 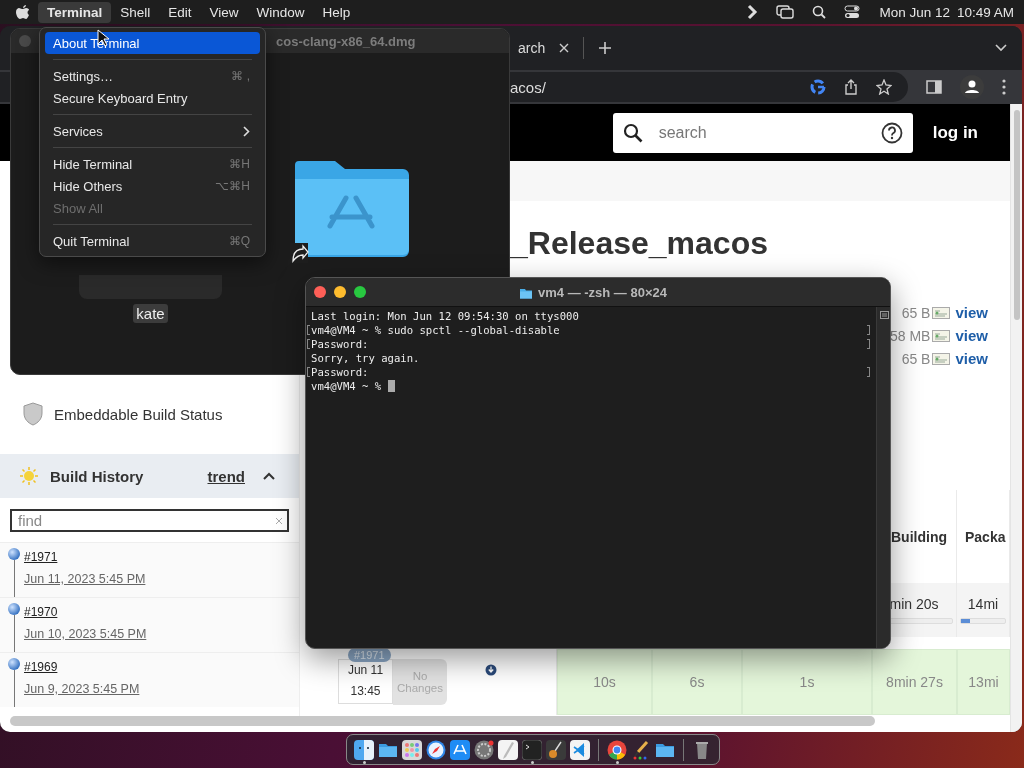 What do you see at coordinates (180, 12) in the screenshot?
I see `menu-bar-item: Edit` at bounding box center [180, 12].